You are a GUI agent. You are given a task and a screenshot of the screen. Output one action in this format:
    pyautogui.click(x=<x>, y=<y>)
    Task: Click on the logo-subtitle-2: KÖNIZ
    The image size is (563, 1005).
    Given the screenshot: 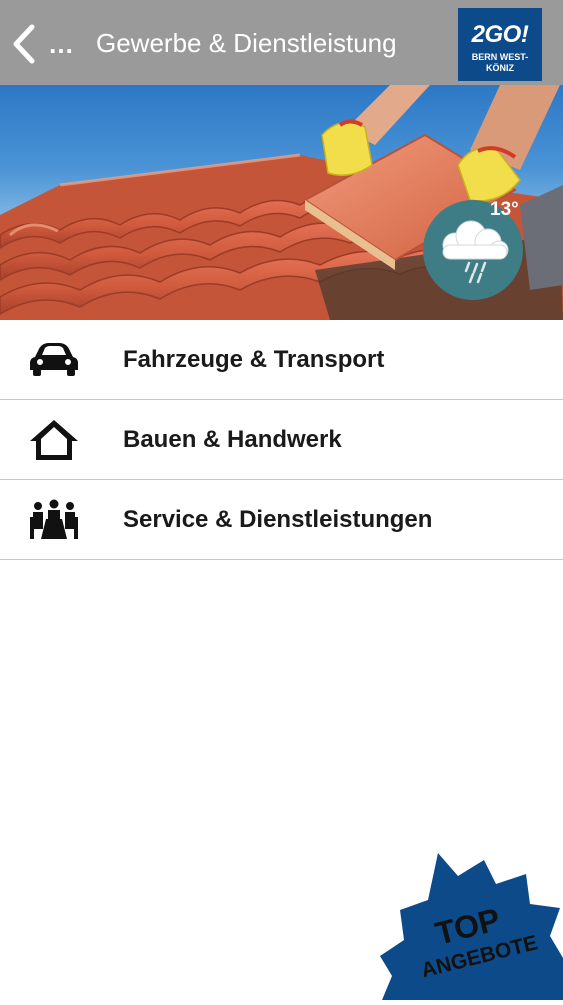 What is the action you would take?
    pyautogui.click(x=500, y=68)
    